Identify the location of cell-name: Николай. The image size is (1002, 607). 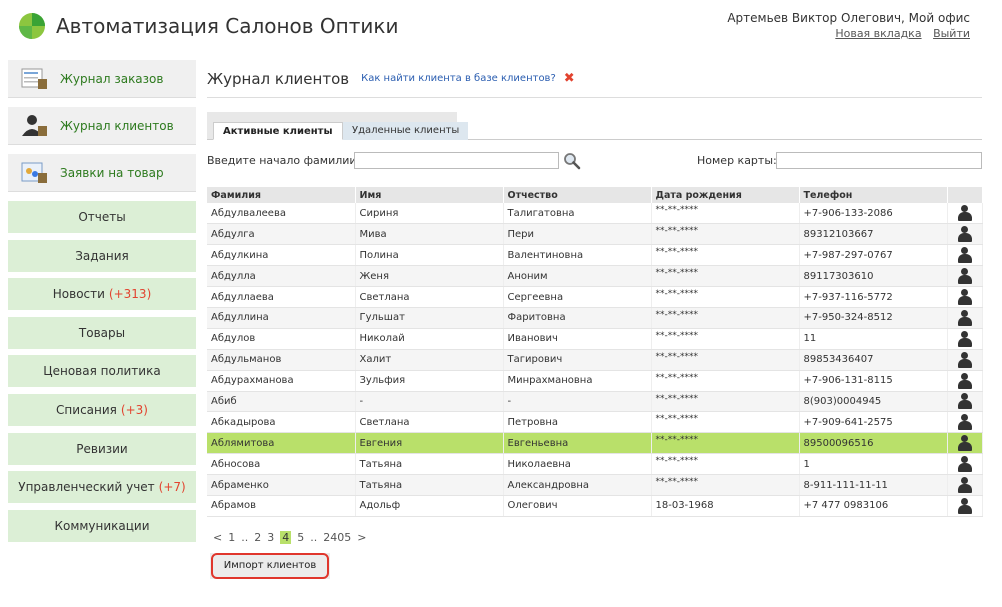
(429, 339).